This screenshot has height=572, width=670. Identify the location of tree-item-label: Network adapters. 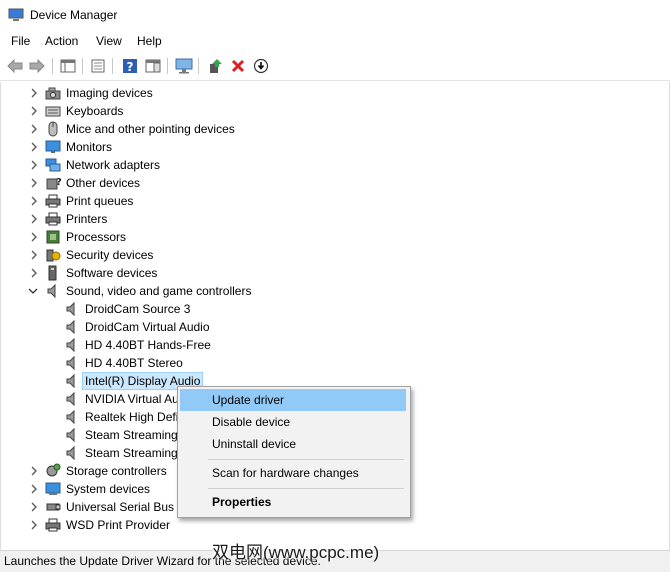
(113, 165).